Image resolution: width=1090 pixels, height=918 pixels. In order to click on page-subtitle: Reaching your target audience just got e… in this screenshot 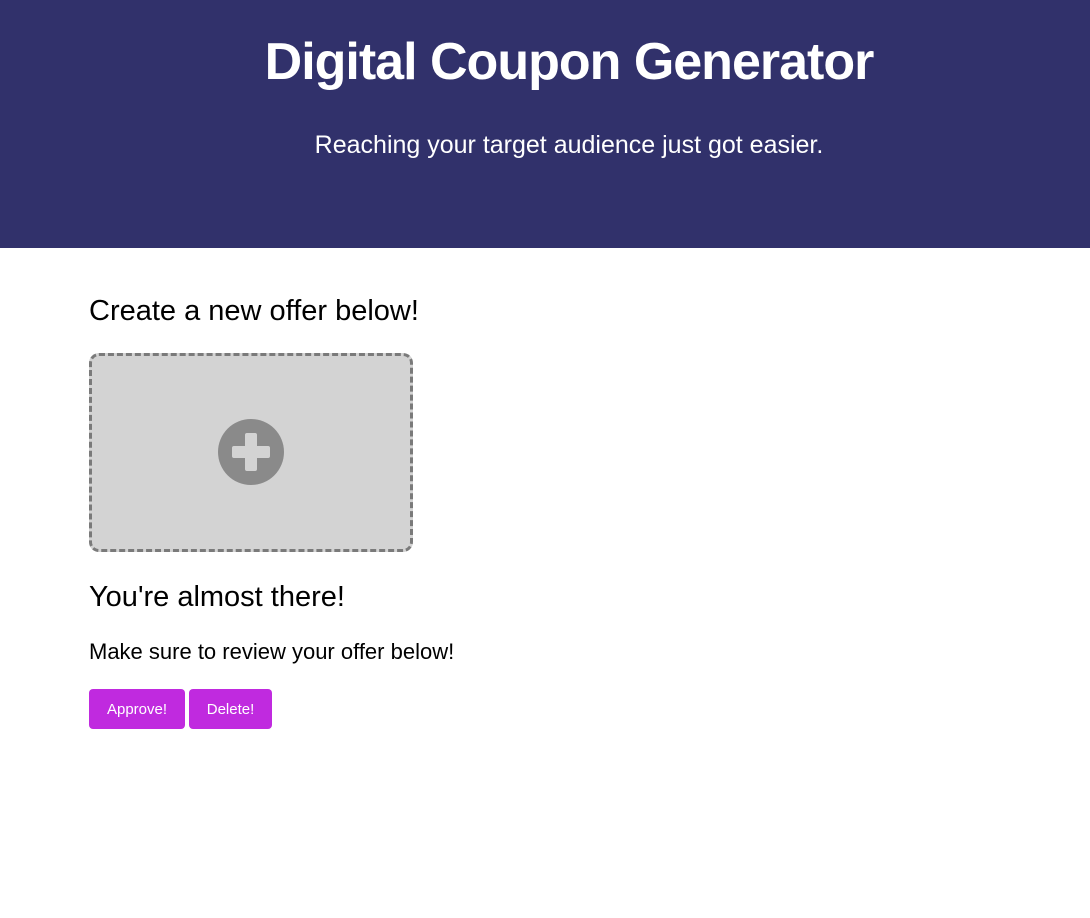, I will do `click(569, 145)`.